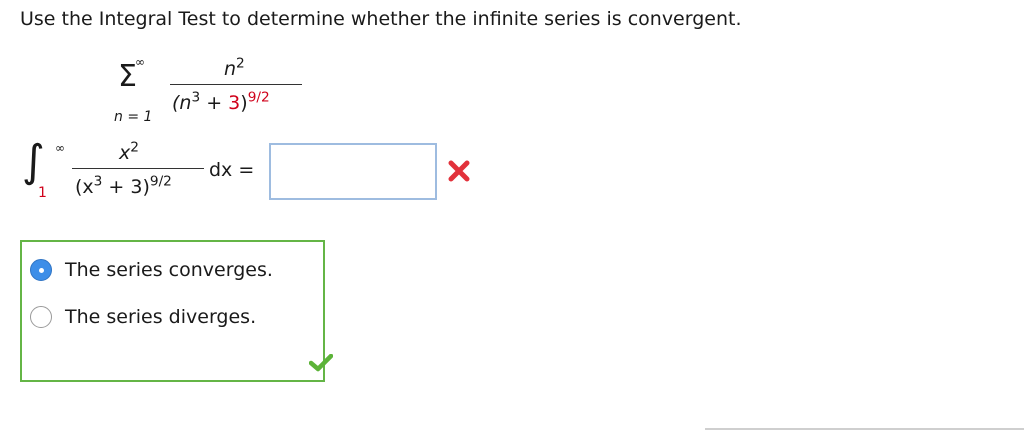  Describe the element at coordinates (84, 187) in the screenshot. I see `integral-den-open: (x` at that location.